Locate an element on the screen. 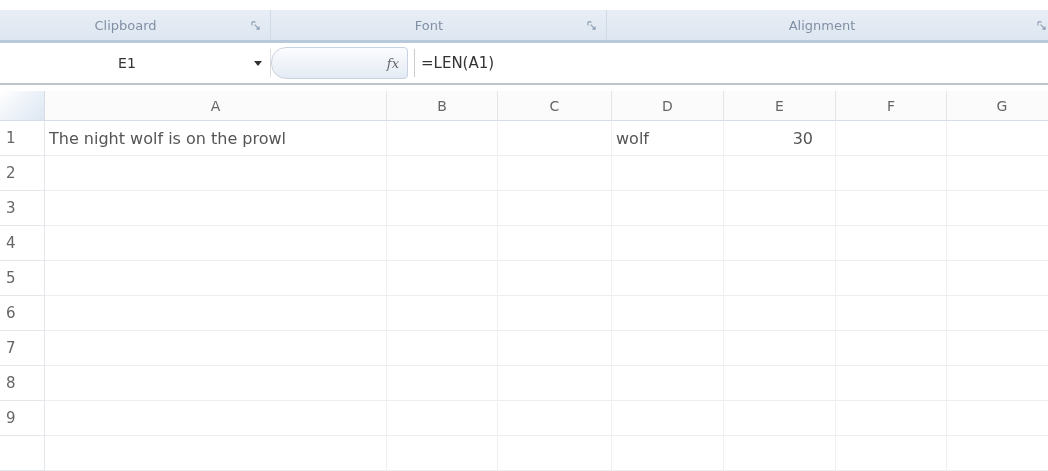 This screenshot has height=471, width=1048. column-header: A is located at coordinates (216, 106).